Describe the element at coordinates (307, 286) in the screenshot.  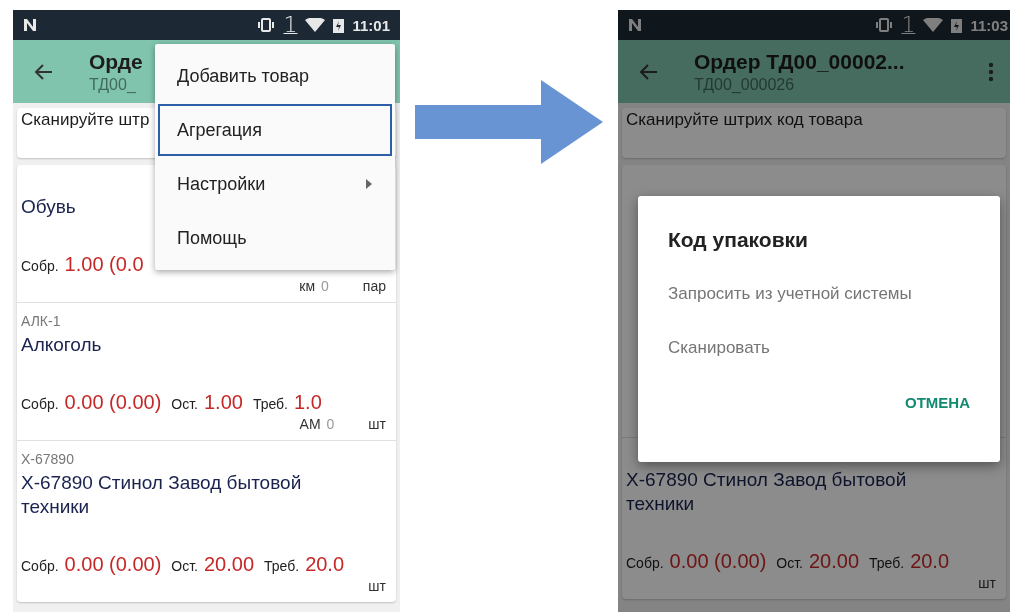
I see `mark-label: км` at that location.